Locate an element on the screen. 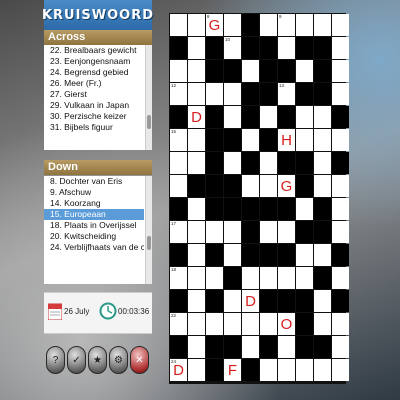  grid-cell: G is located at coordinates (286, 186).